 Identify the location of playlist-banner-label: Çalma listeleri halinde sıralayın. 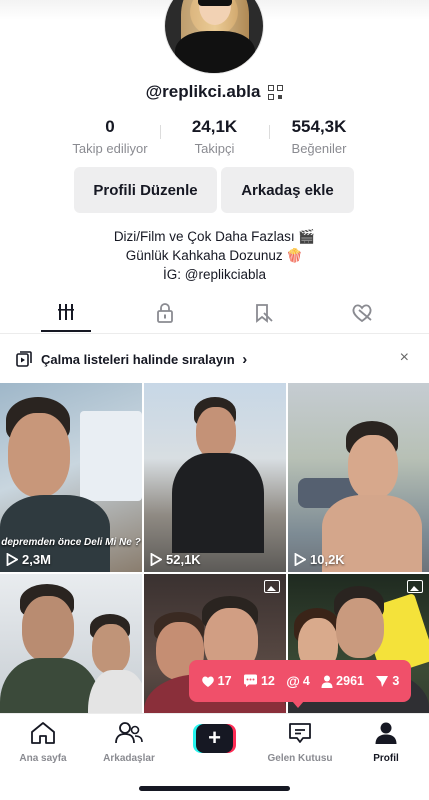
(138, 359).